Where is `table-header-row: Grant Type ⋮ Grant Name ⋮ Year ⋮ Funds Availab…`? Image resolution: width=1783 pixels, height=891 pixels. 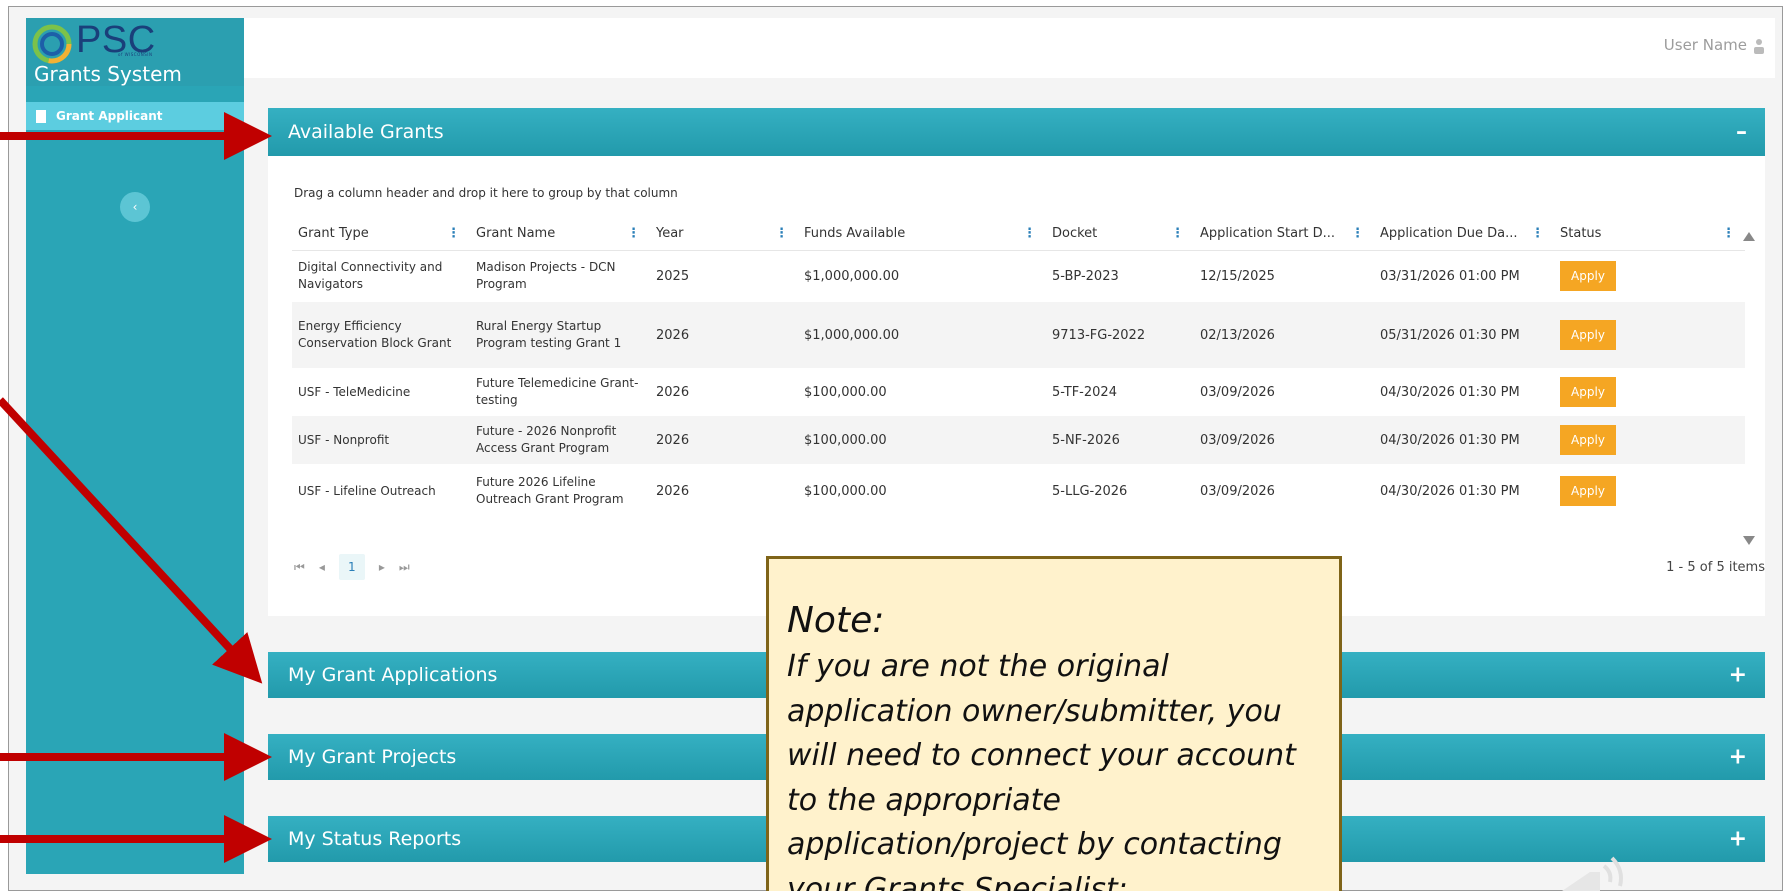 table-header-row: Grant Type ⋮ Grant Name ⋮ Year ⋮ Funds Availab… is located at coordinates (1018, 234).